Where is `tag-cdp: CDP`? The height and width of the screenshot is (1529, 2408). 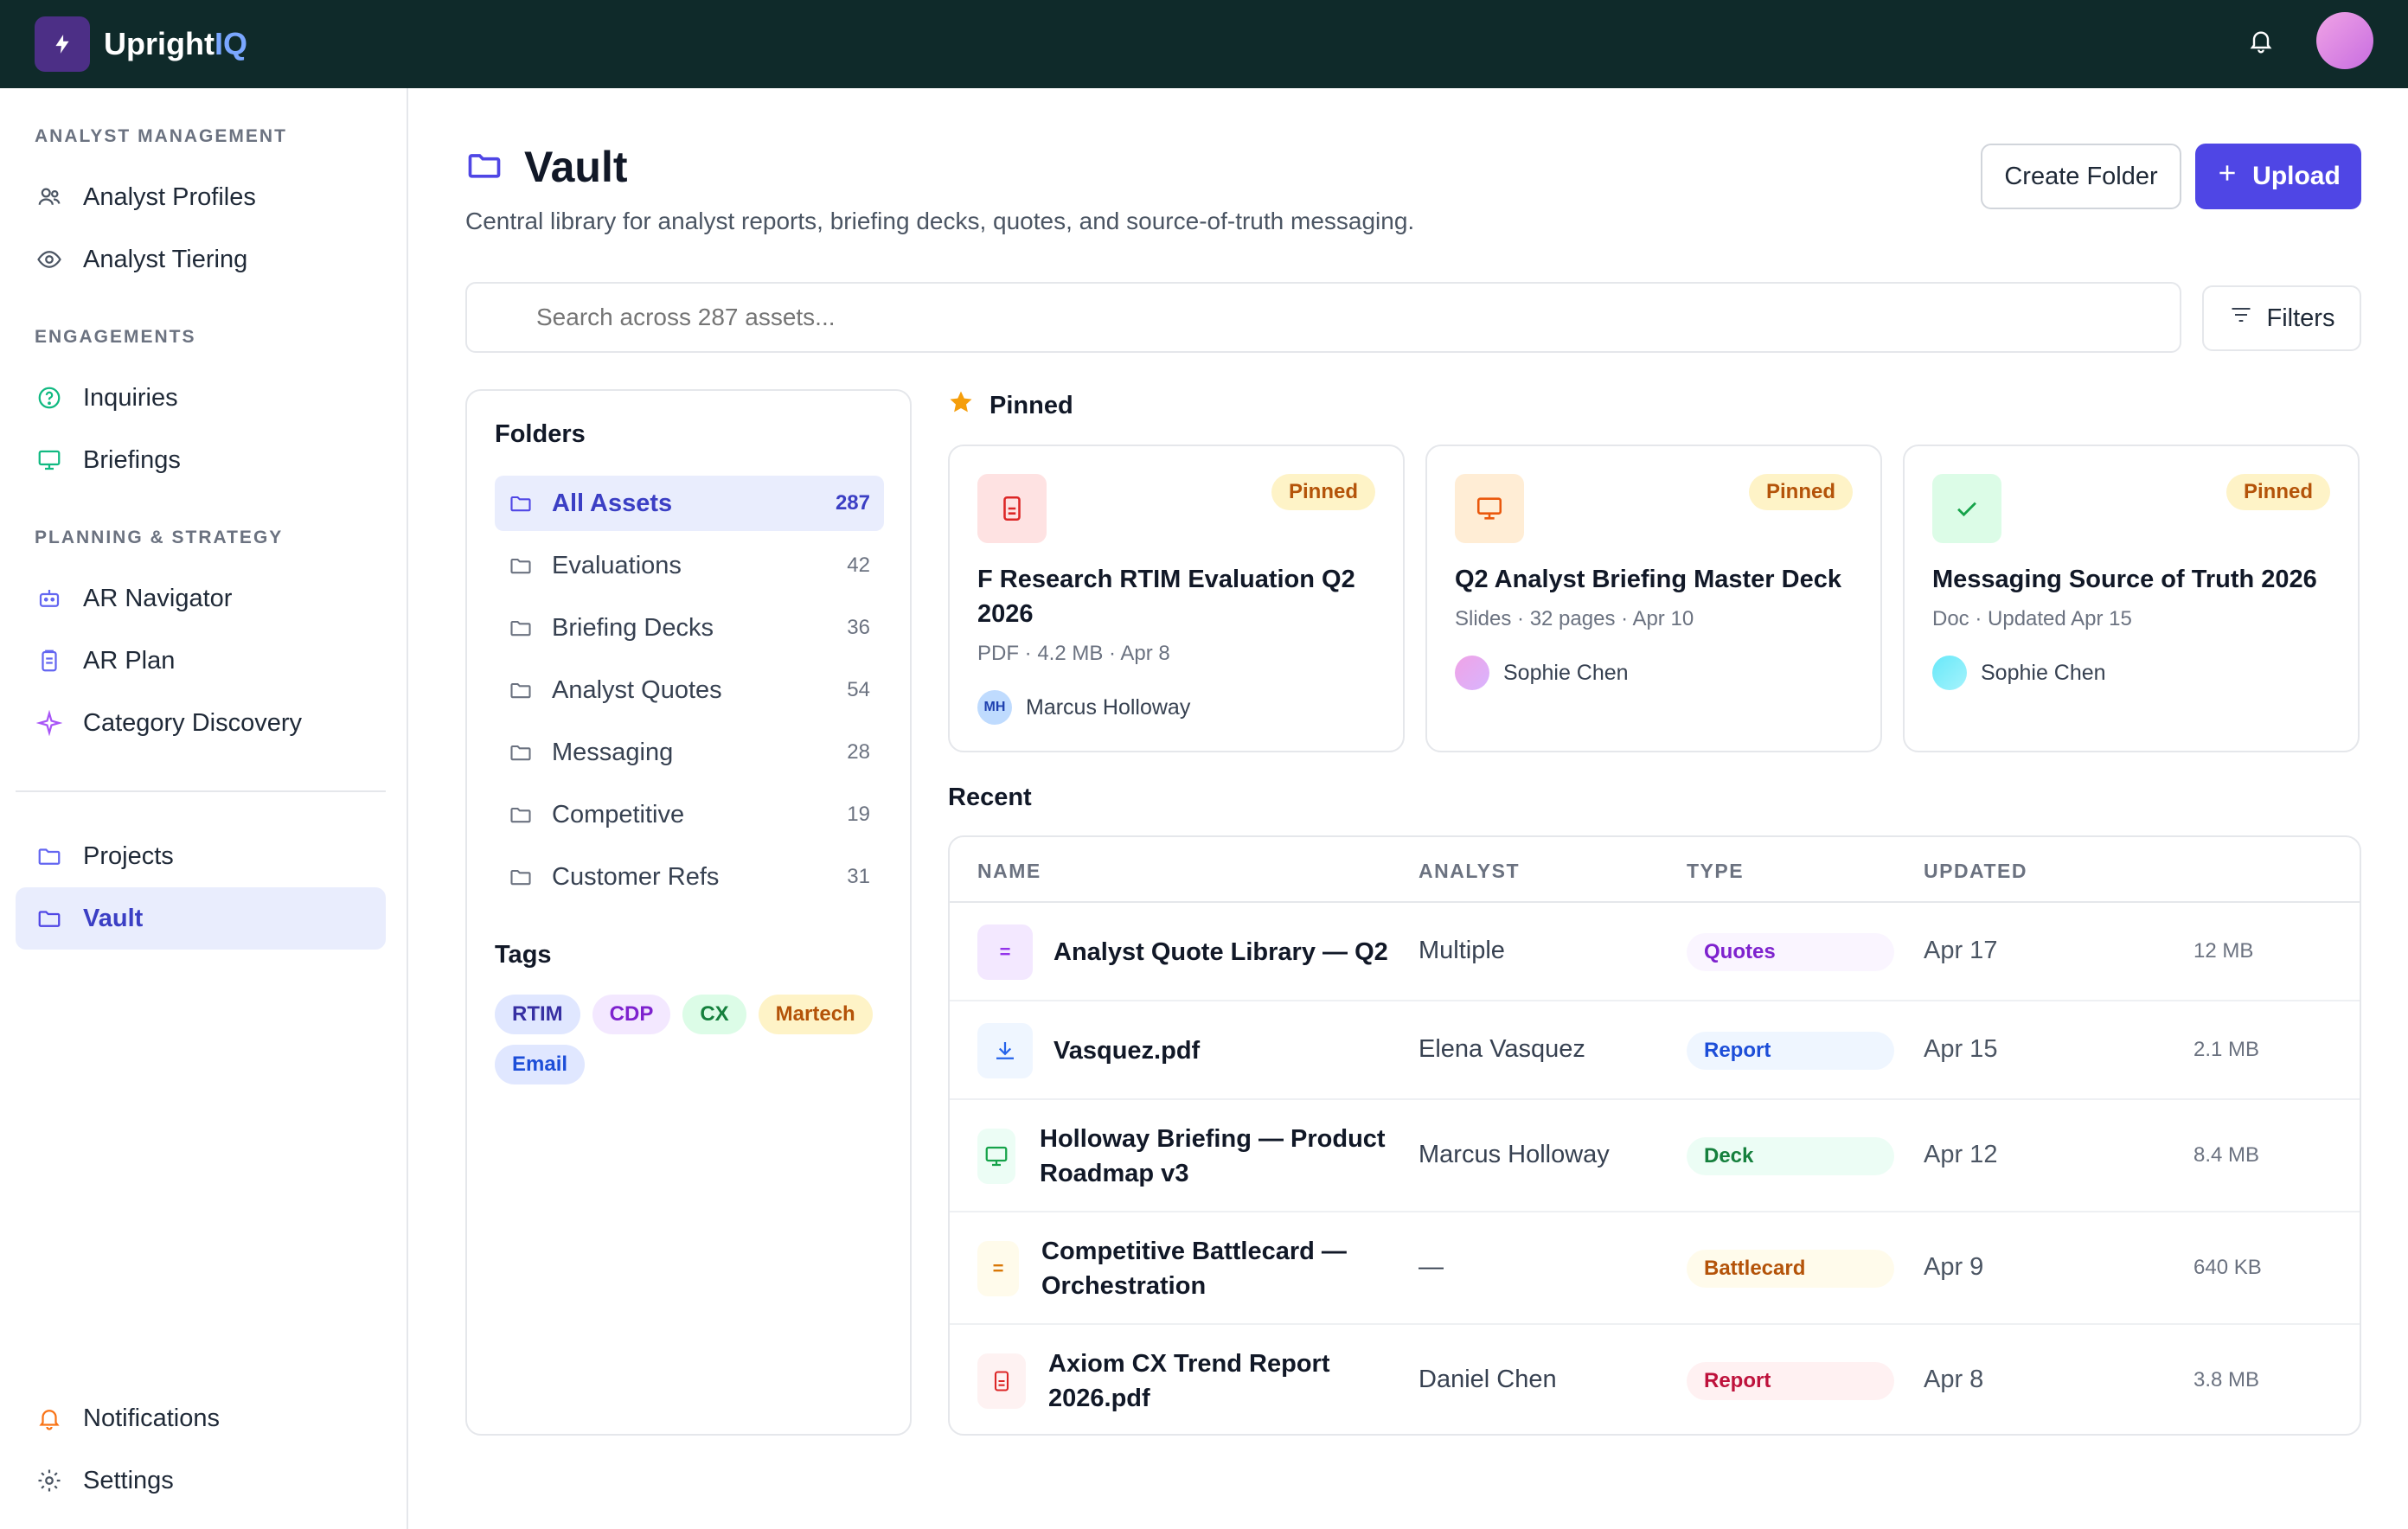 tag-cdp: CDP is located at coordinates (631, 1015).